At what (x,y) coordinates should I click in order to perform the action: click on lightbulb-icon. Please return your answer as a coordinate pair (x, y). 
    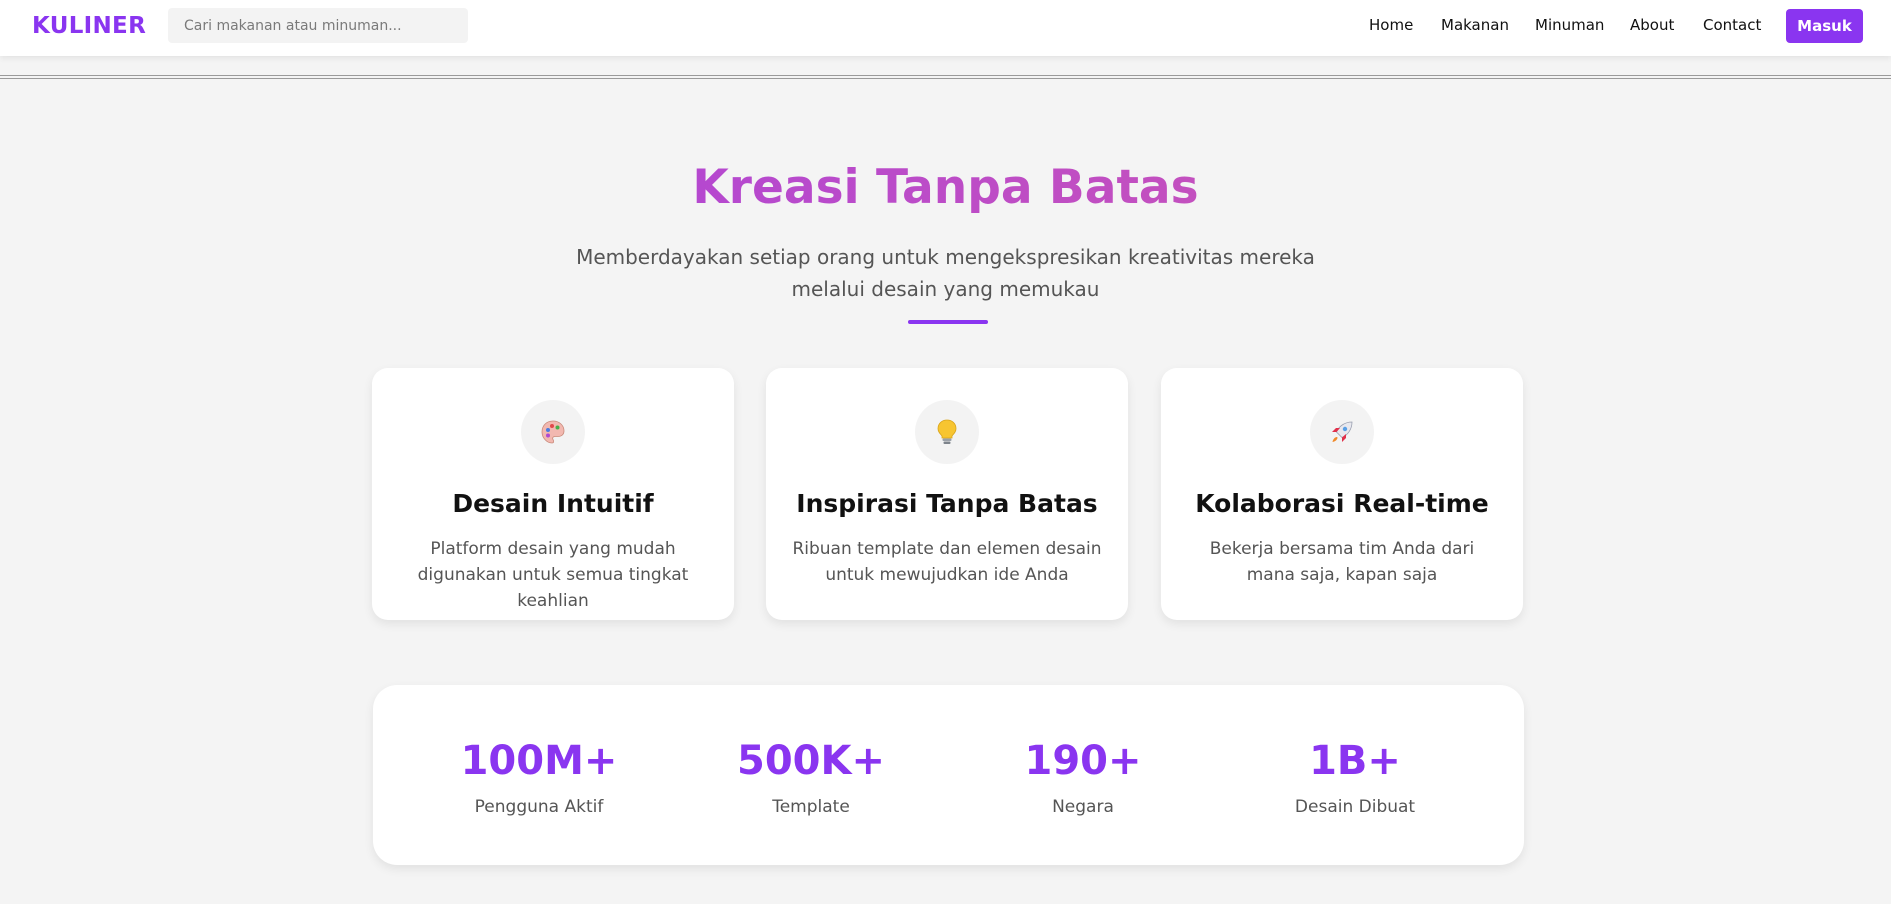
    Looking at the image, I should click on (947, 432).